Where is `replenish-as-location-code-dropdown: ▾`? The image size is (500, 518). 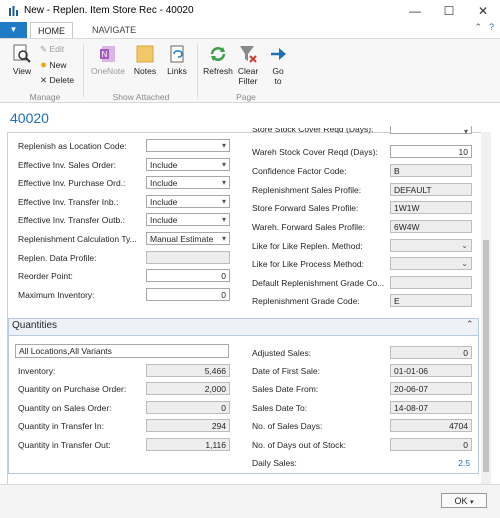 replenish-as-location-code-dropdown: ▾ is located at coordinates (188, 145).